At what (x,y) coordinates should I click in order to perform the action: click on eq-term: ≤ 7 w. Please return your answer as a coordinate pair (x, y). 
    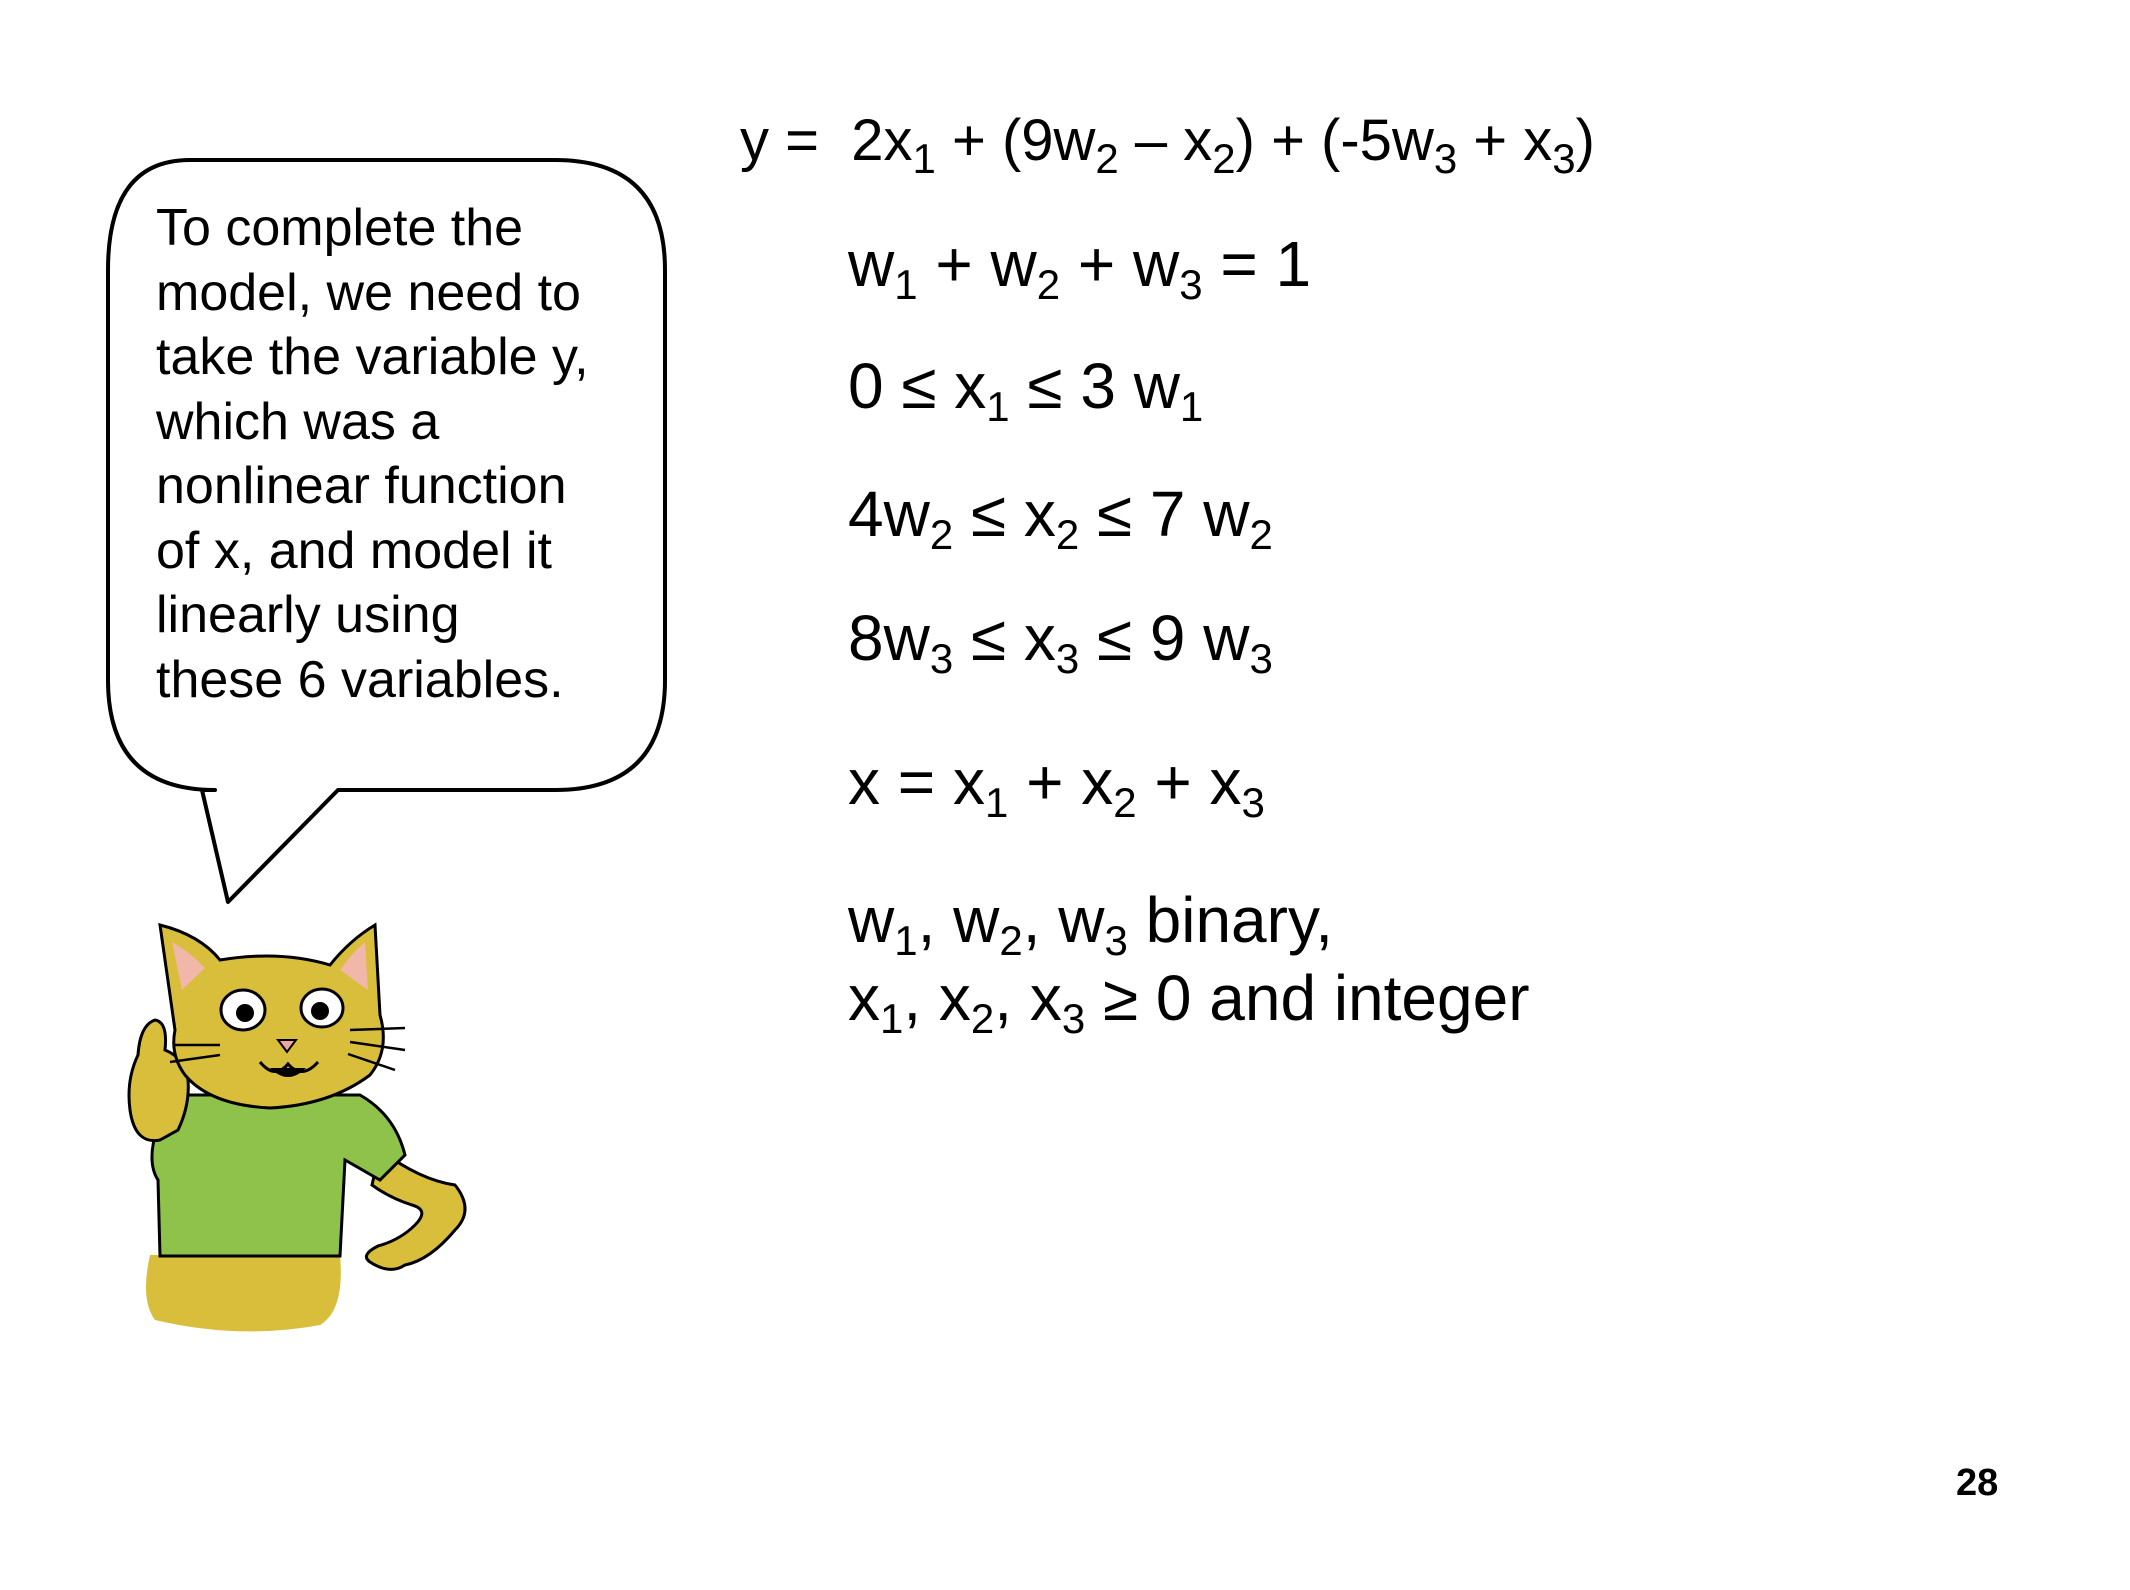
    Looking at the image, I should click on (1164, 514).